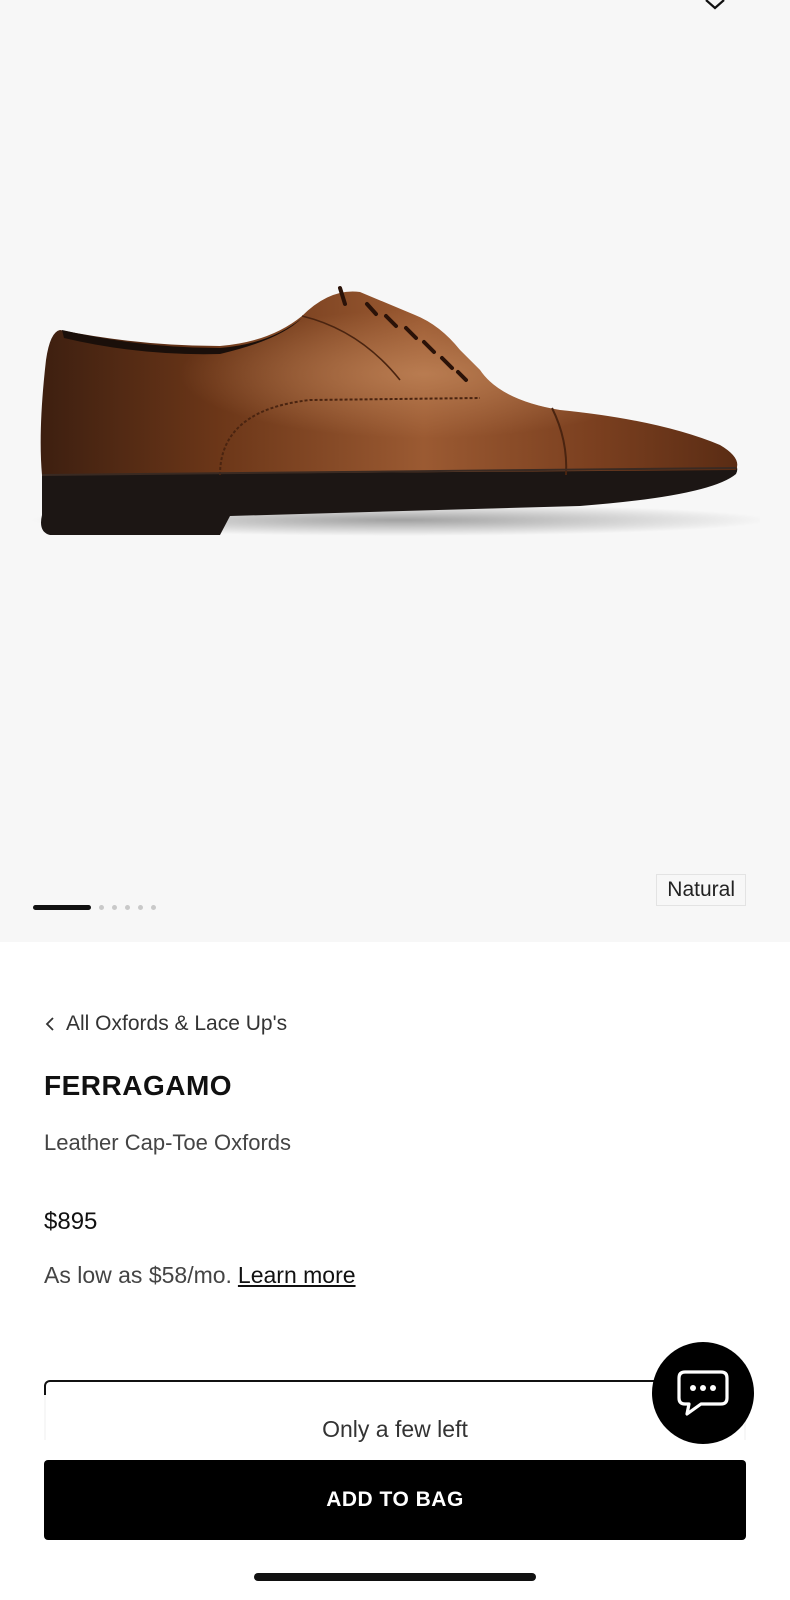  I want to click on home-indicator, so click(395, 1577).